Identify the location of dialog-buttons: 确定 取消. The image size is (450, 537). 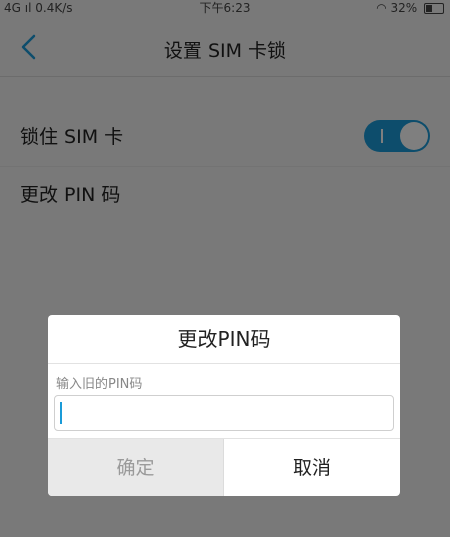
(224, 467).